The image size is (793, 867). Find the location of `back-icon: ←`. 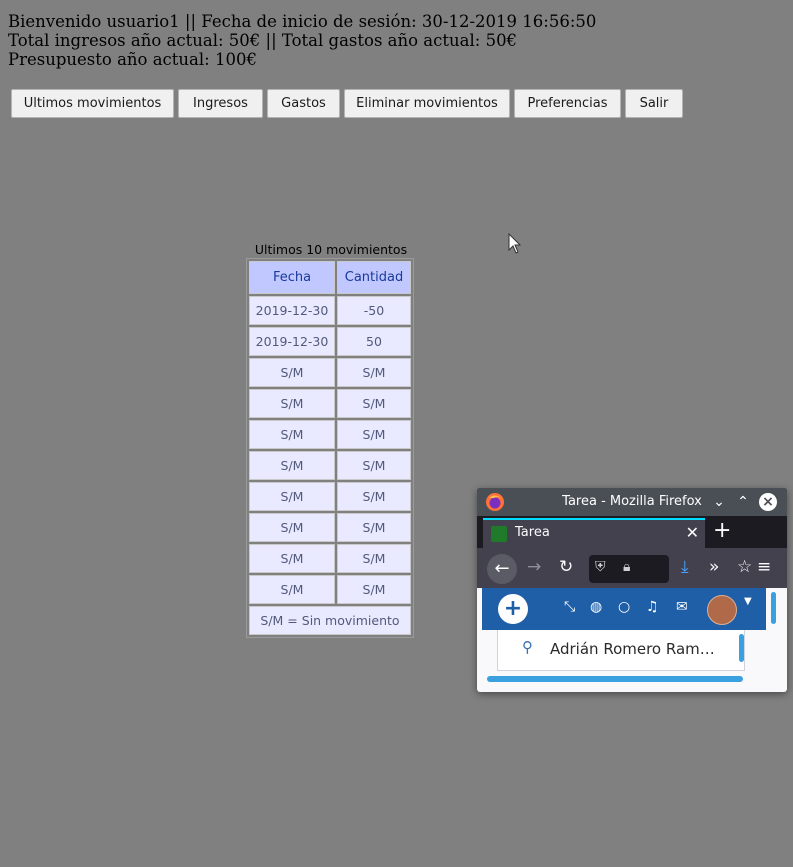

back-icon: ← is located at coordinates (502, 569).